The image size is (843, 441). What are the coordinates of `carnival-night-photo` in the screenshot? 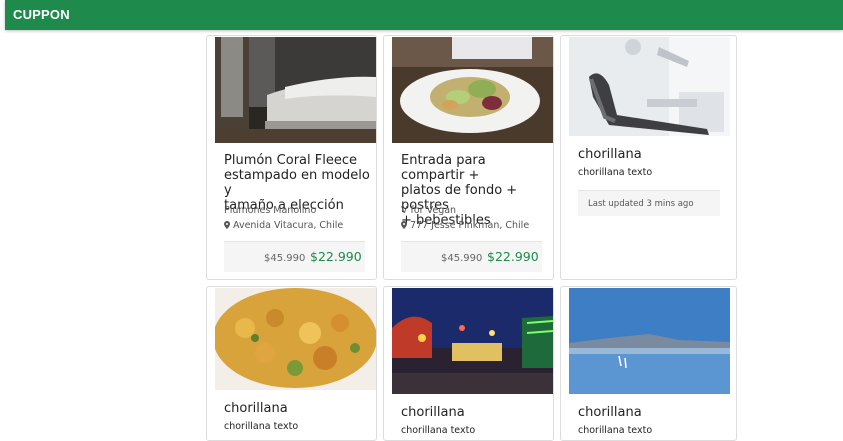 It's located at (472, 341).